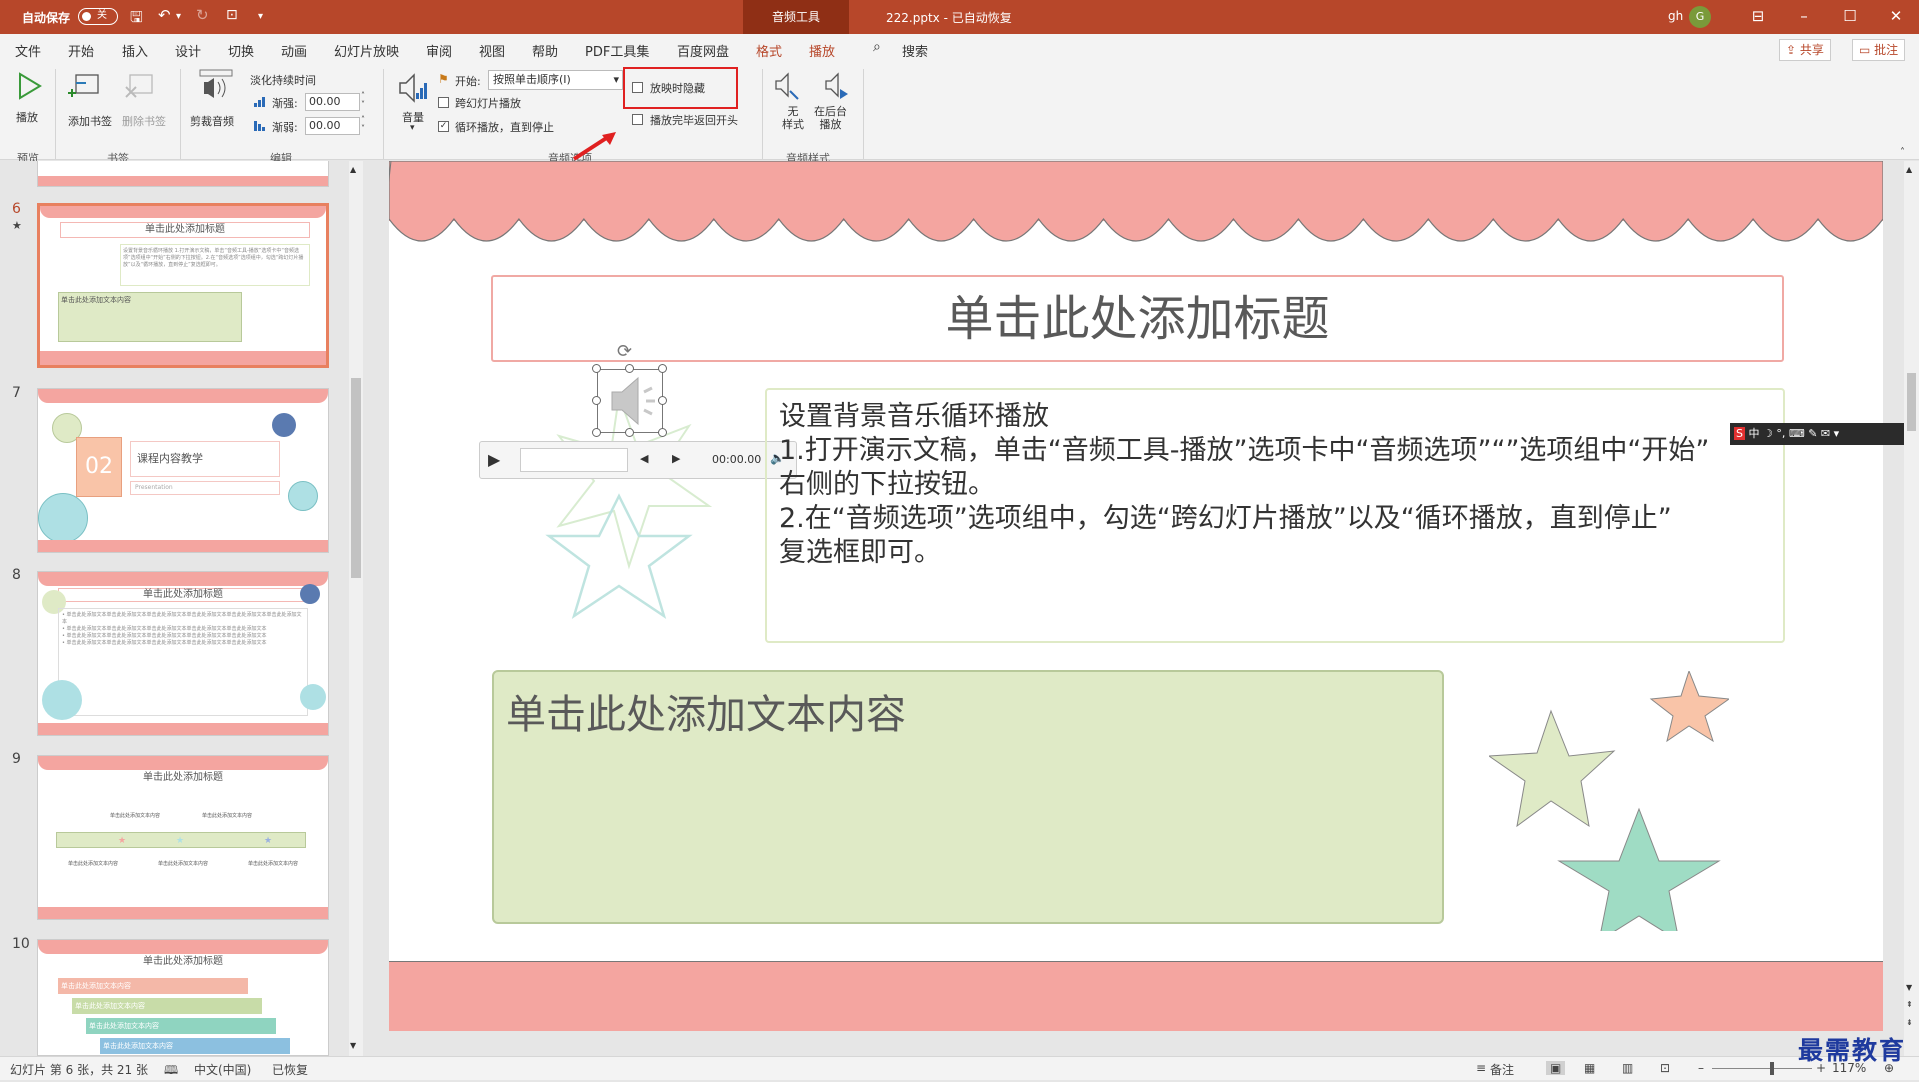 Image resolution: width=1919 pixels, height=1082 pixels. I want to click on tab-insert: 插入, so click(135, 50).